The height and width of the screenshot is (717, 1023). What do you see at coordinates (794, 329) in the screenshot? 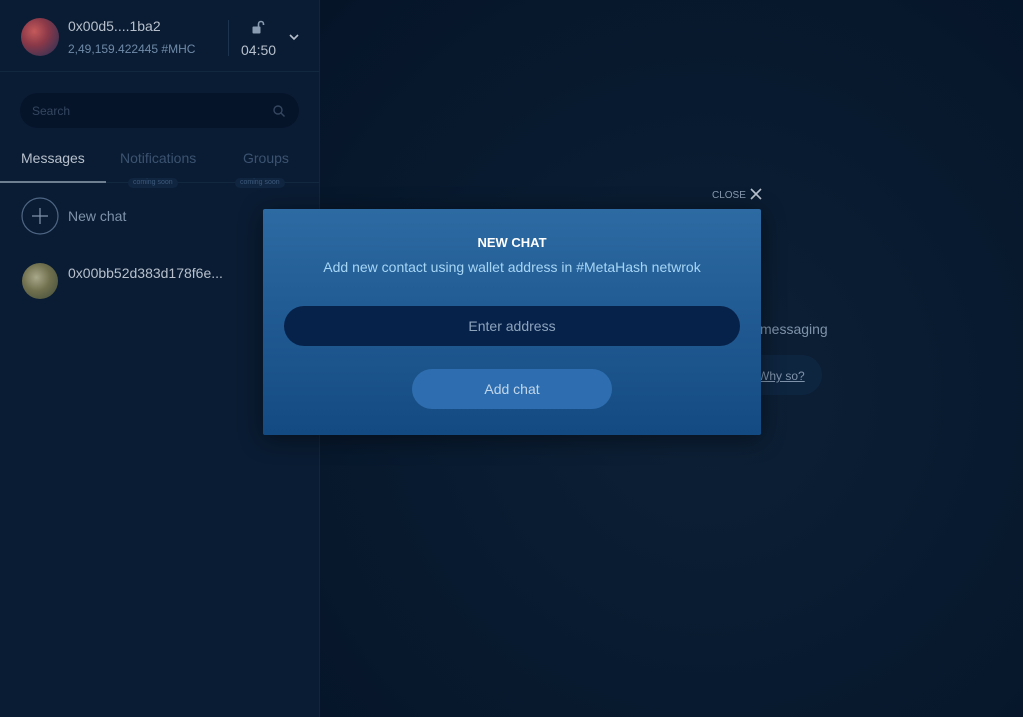
I see `main-info-text: messaging` at bounding box center [794, 329].